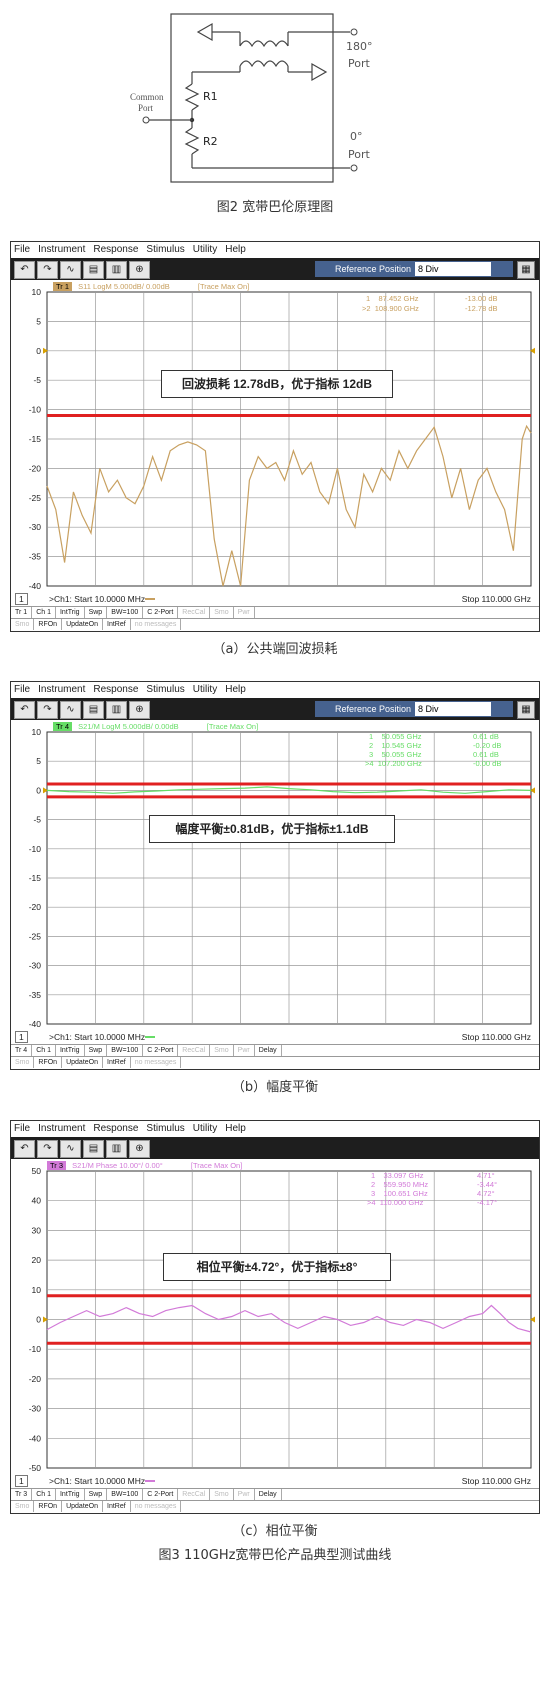 This screenshot has width=550, height=1692. What do you see at coordinates (38, 761) in the screenshot?
I see `y-tick-label: 5` at bounding box center [38, 761].